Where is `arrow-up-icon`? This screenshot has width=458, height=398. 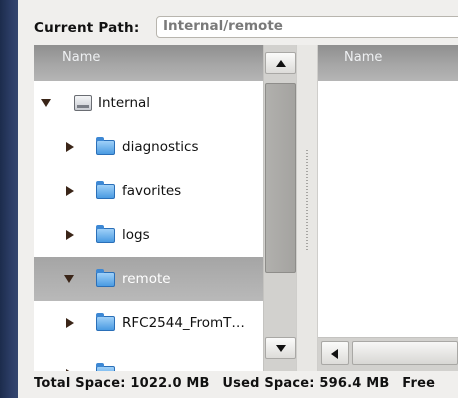
arrow-up-icon is located at coordinates (281, 63).